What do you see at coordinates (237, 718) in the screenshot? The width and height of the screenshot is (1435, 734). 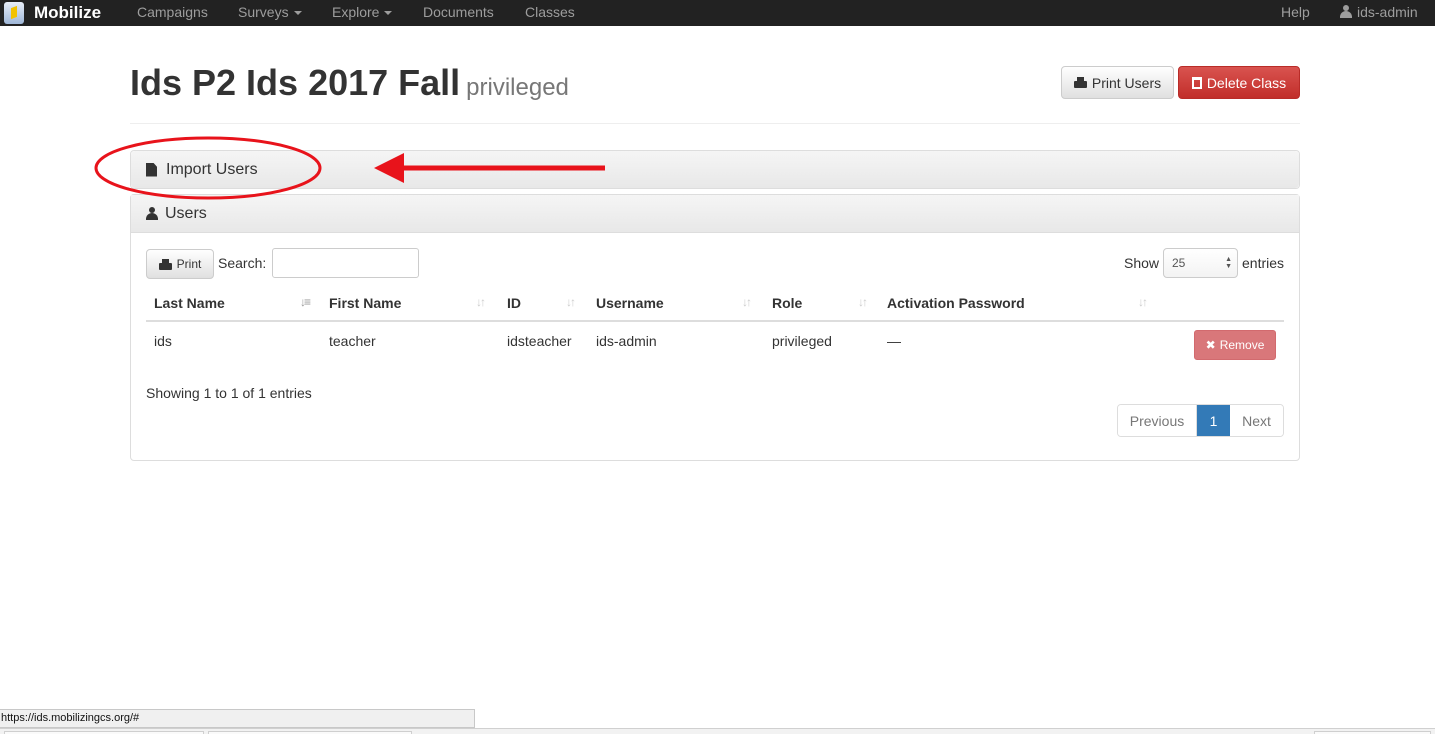 I see `status-bar-url: https://ids.mobilizingcs.org/#` at bounding box center [237, 718].